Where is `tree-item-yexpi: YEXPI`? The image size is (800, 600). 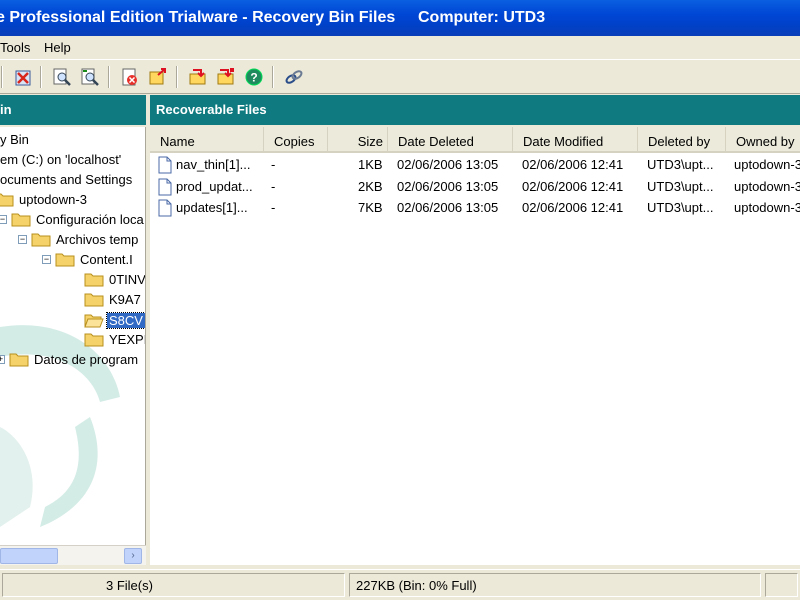
tree-item-yexpi: YEXPI is located at coordinates (114, 339).